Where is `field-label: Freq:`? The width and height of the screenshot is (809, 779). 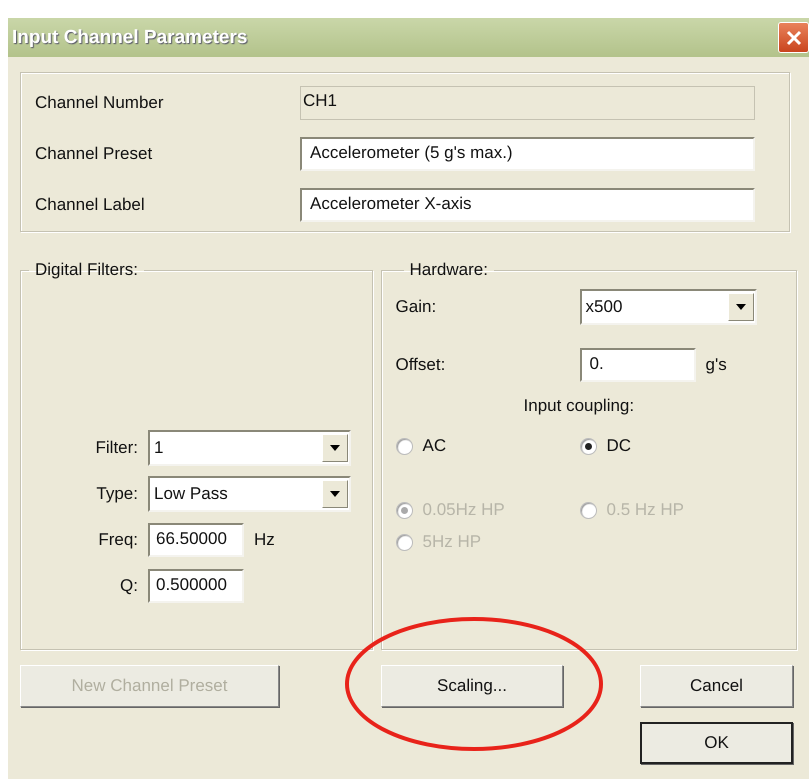
field-label: Freq: is located at coordinates (118, 540).